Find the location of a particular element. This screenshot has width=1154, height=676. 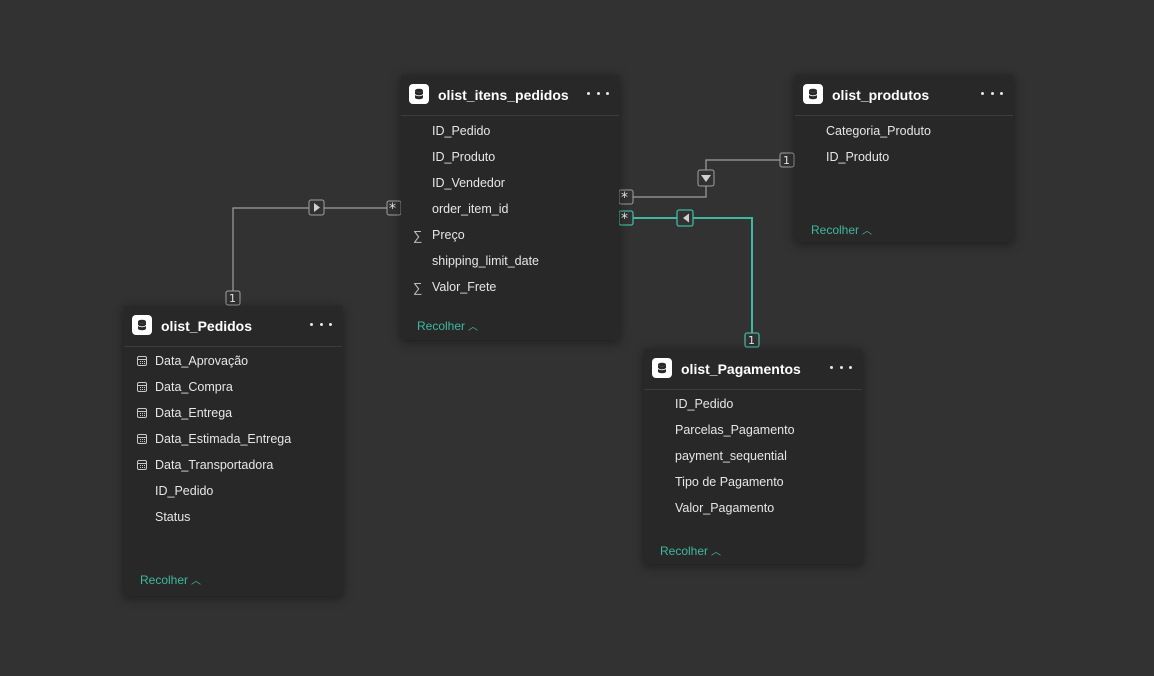

field-item: Tipo de Pagamento is located at coordinates (753, 483).